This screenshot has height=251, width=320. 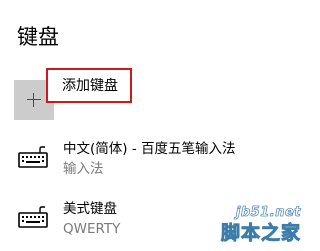 I want to click on page-title: 键盘, so click(x=38, y=37).